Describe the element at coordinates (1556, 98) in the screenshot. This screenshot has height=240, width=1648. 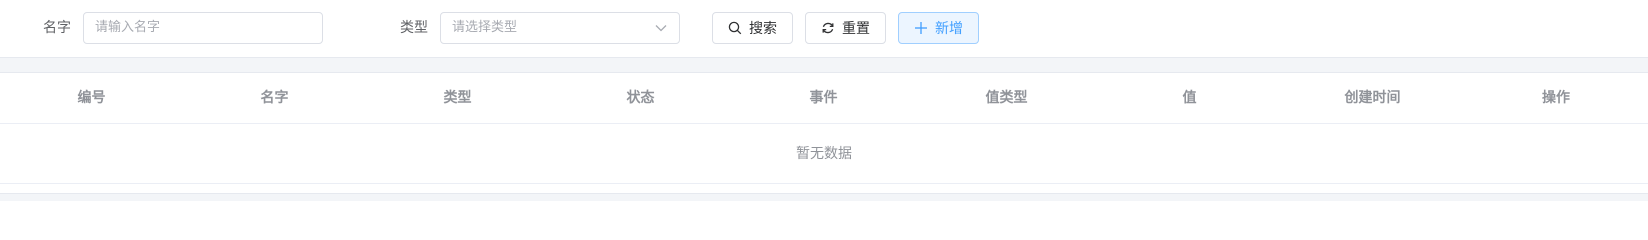
I see `column-header-actions: 操作` at that location.